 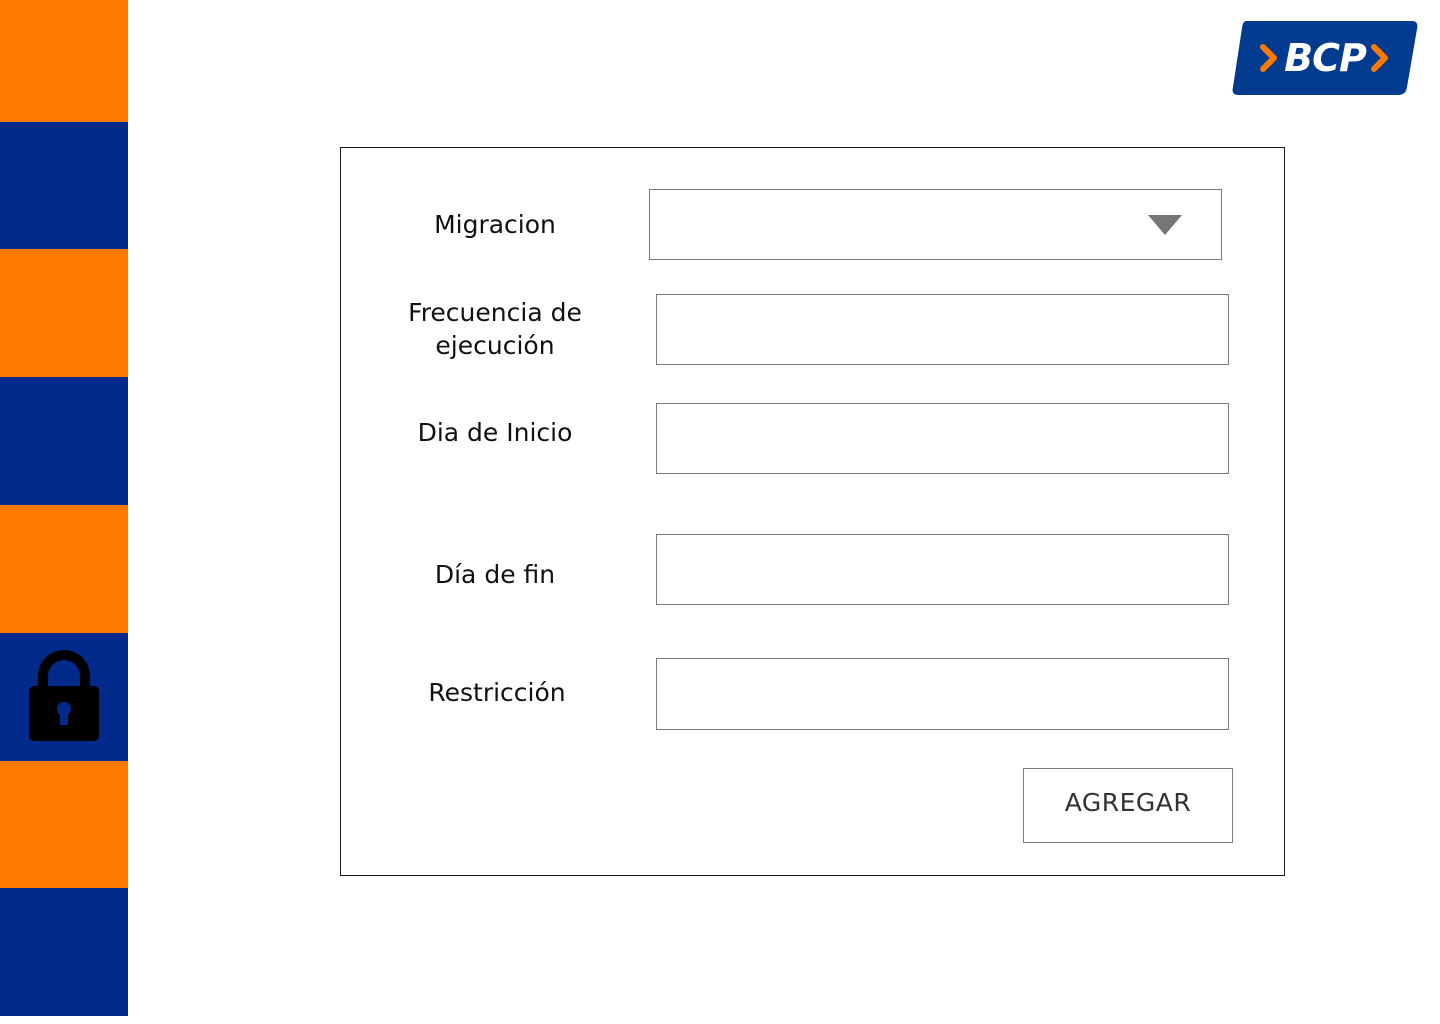 I want to click on chevron-down-icon, so click(x=1165, y=225).